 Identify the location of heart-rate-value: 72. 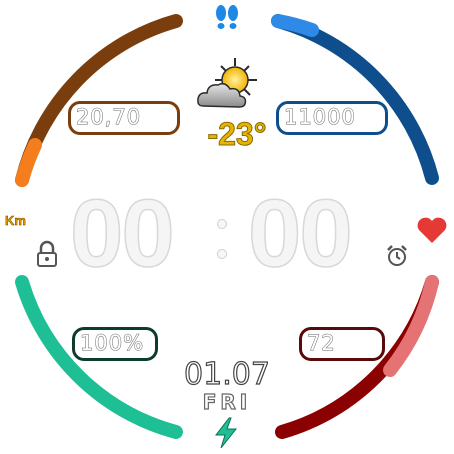
(321, 343).